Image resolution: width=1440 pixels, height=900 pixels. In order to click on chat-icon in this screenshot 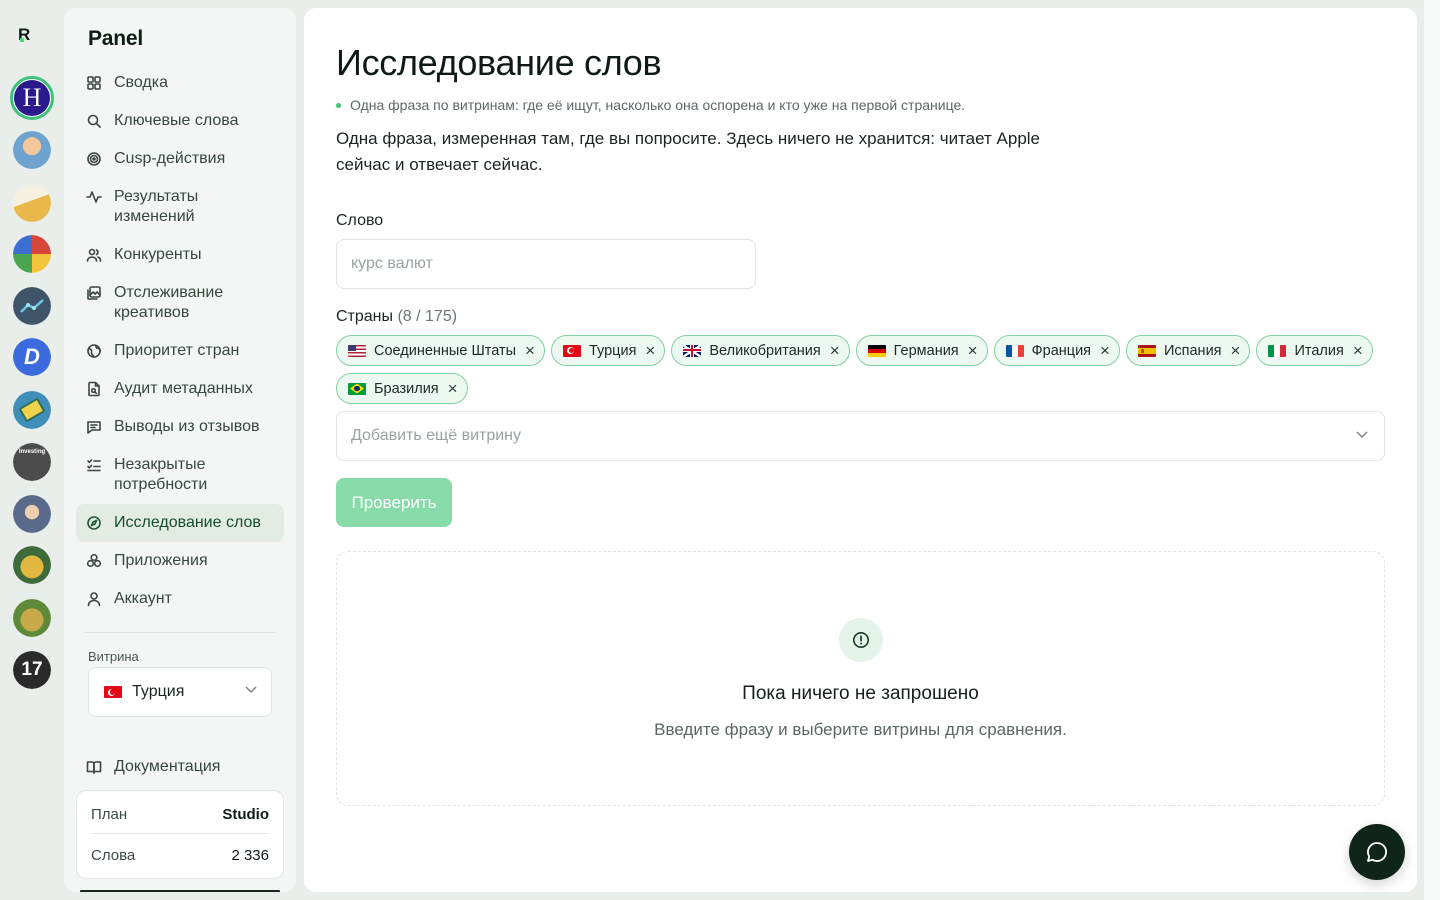, I will do `click(1377, 852)`.